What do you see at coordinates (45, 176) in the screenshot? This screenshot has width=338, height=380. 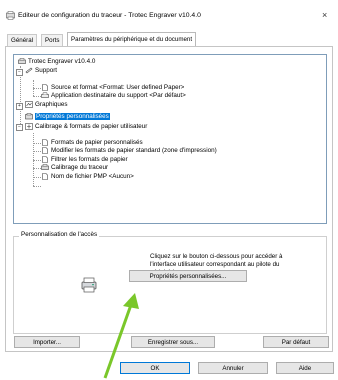 I see `file-icon` at bounding box center [45, 176].